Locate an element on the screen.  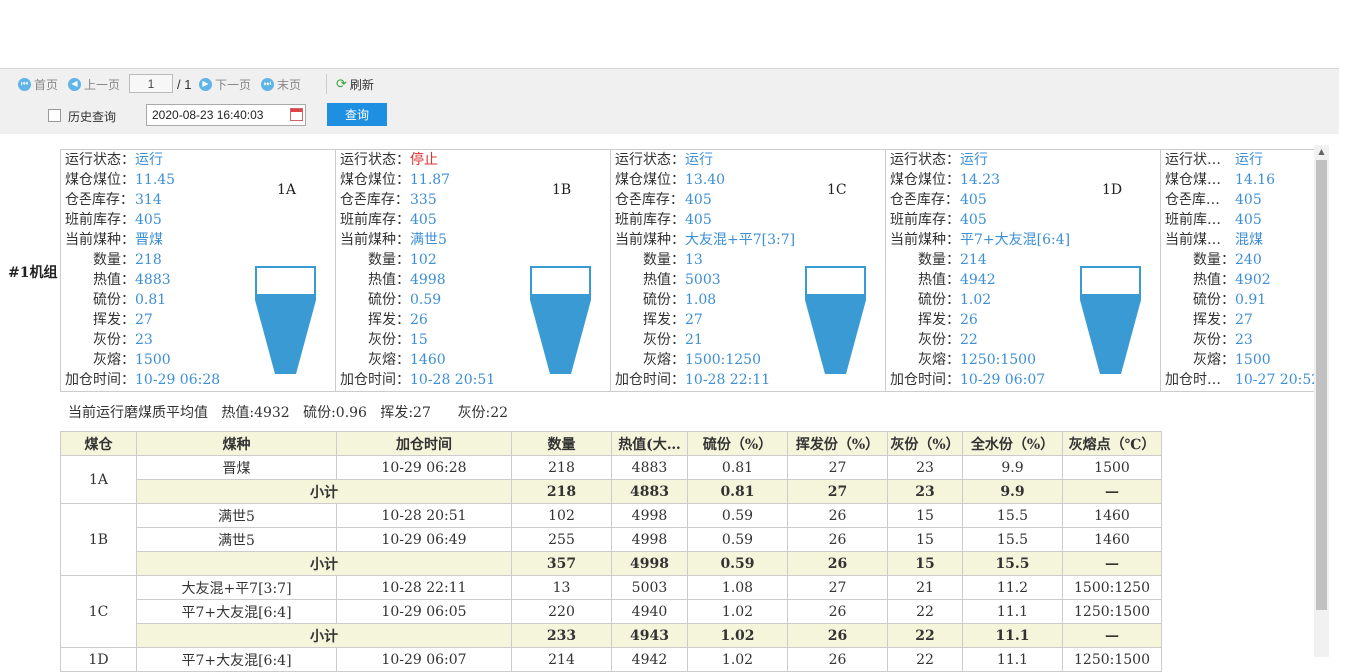
field-value: 4998 is located at coordinates (428, 280).